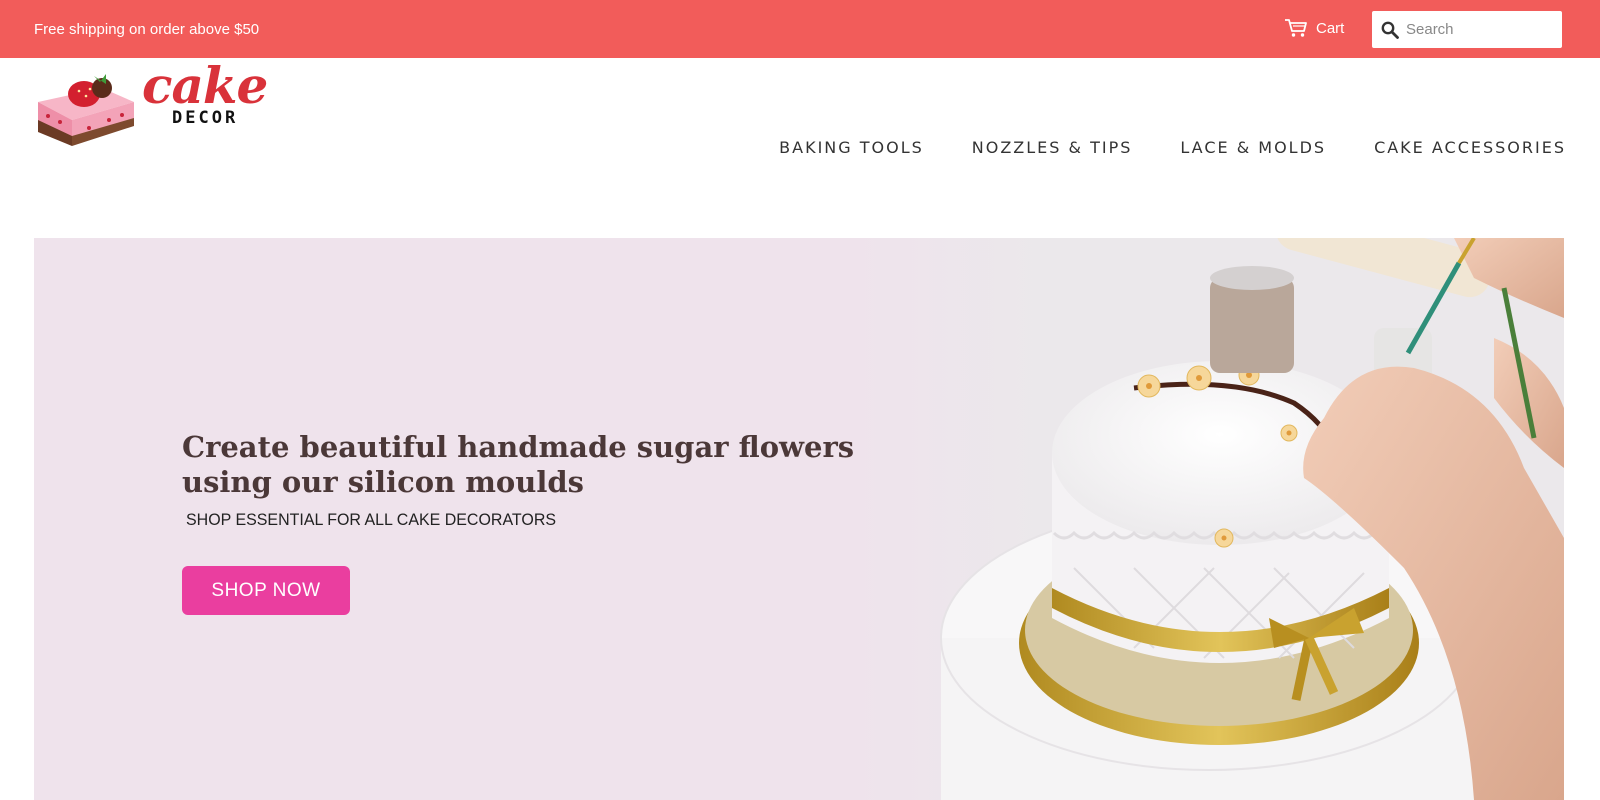 This screenshot has height=800, width=1600. What do you see at coordinates (851, 147) in the screenshot?
I see `nav-item-baking-tools: BAKING TOOLS` at bounding box center [851, 147].